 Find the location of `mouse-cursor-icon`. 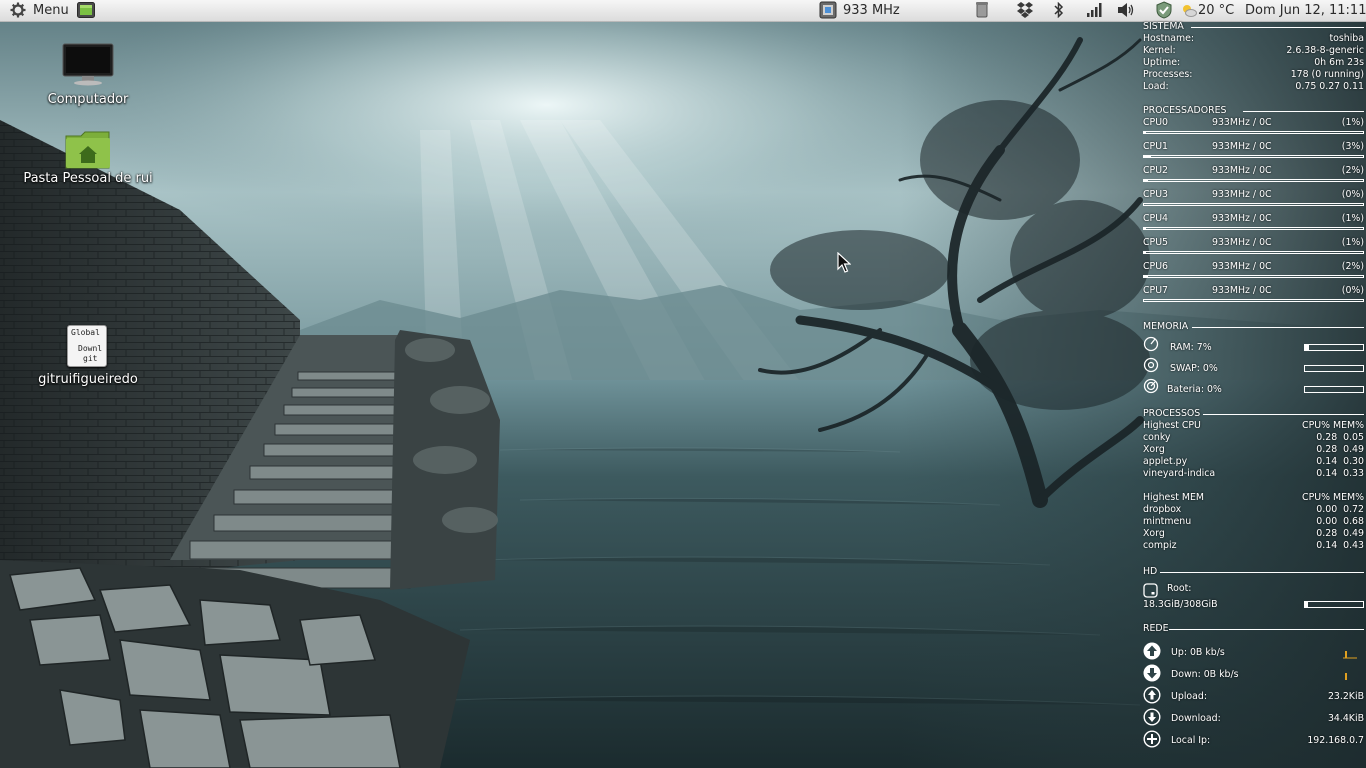

mouse-cursor-icon is located at coordinates (844, 262).